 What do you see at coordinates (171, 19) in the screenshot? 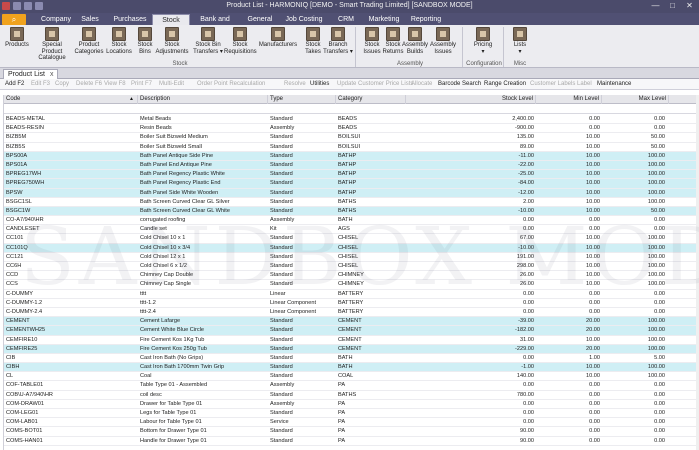
I see `tab-stock: Stock` at bounding box center [171, 19].